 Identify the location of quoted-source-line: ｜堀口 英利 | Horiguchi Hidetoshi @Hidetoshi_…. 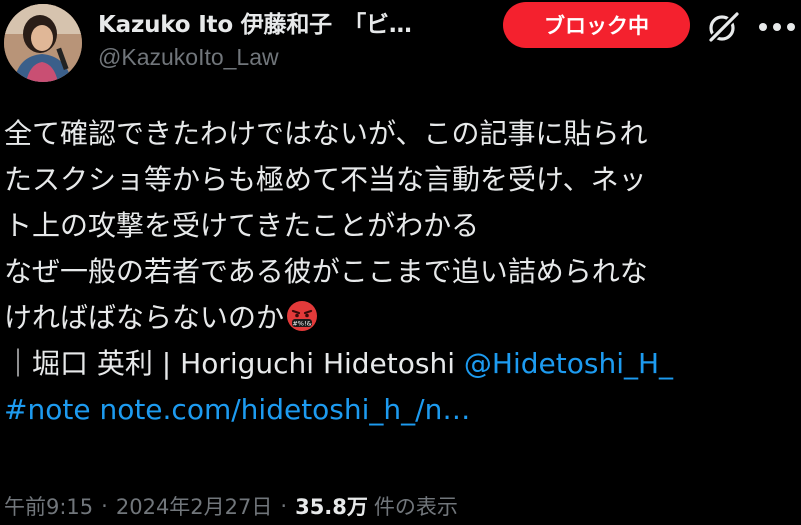
(401, 364).